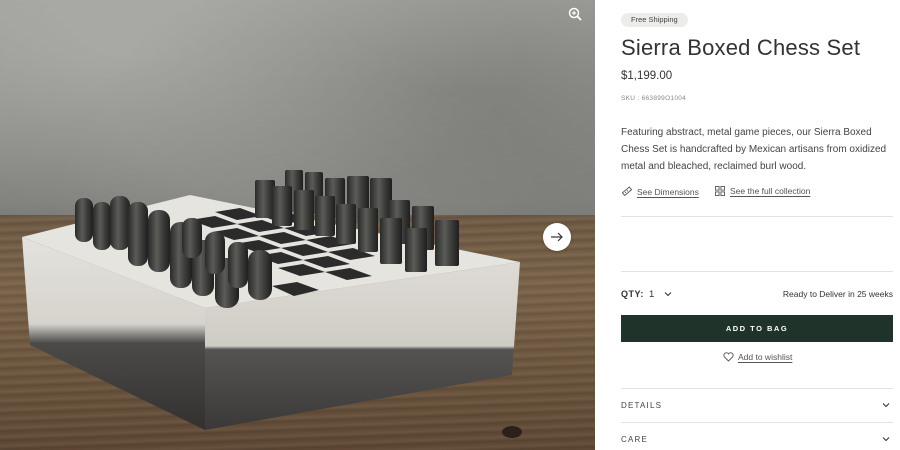 The image size is (900, 450). I want to click on add-to-wishlist-label: Add to wishlist, so click(765, 357).